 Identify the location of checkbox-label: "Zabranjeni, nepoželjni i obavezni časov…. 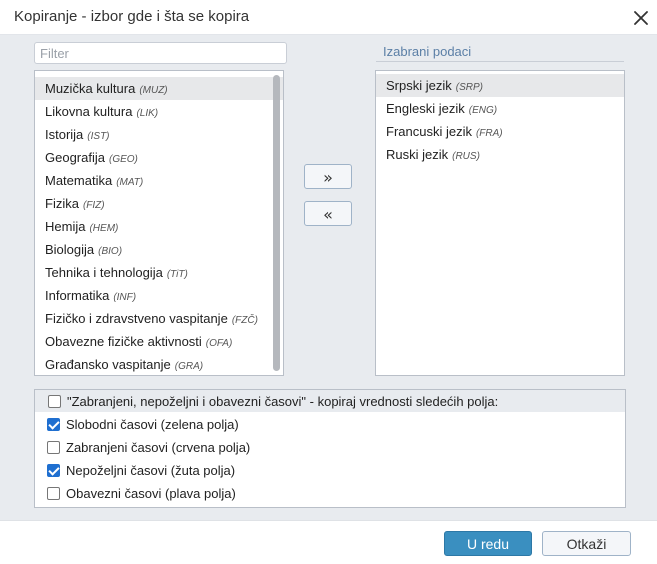
(283, 401).